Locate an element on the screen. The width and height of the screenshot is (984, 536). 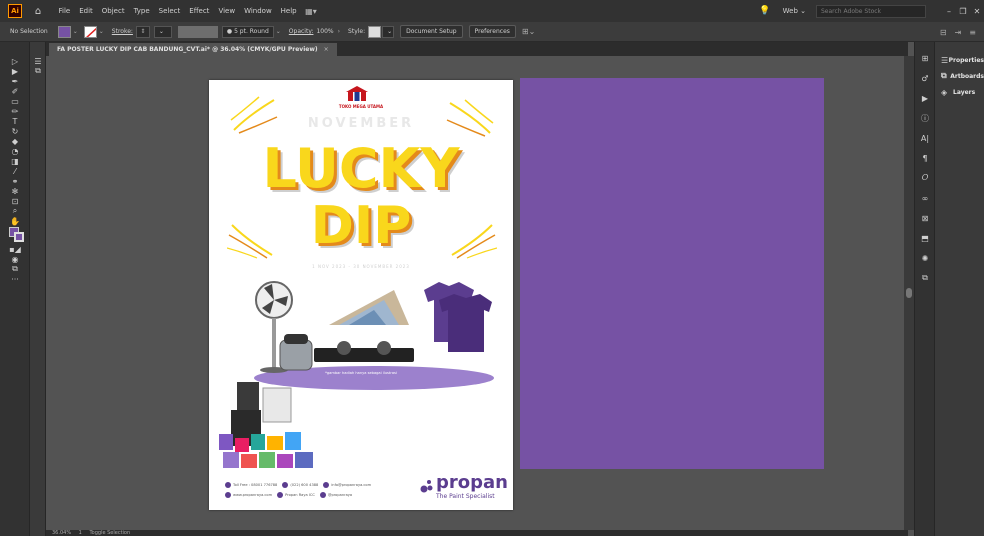
menu-window: Window is located at coordinates (258, 11).